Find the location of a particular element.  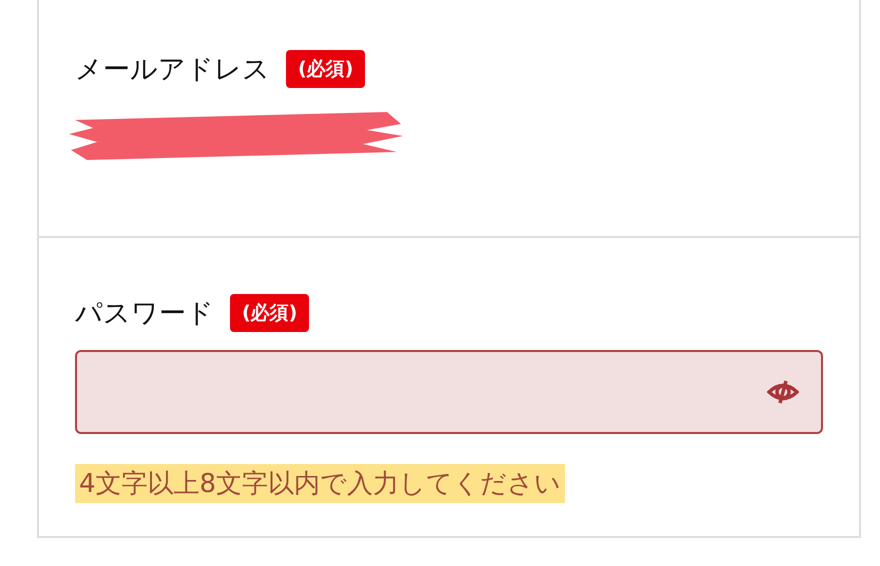

field-label: パスワード is located at coordinates (144, 314).